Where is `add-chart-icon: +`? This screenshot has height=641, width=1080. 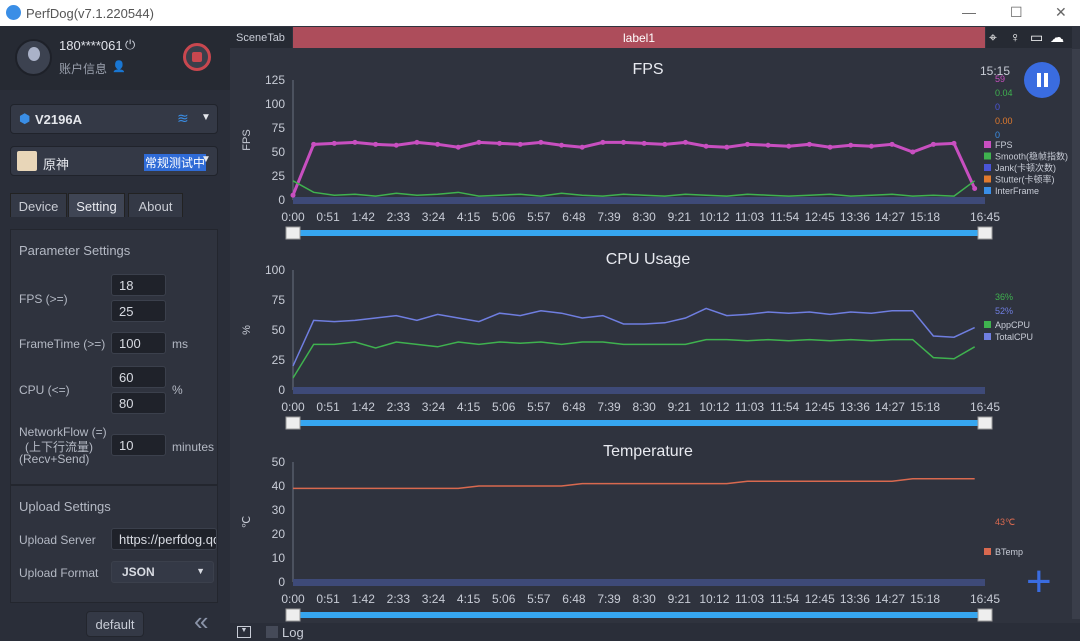
add-chart-icon: + is located at coordinates (1039, 582).